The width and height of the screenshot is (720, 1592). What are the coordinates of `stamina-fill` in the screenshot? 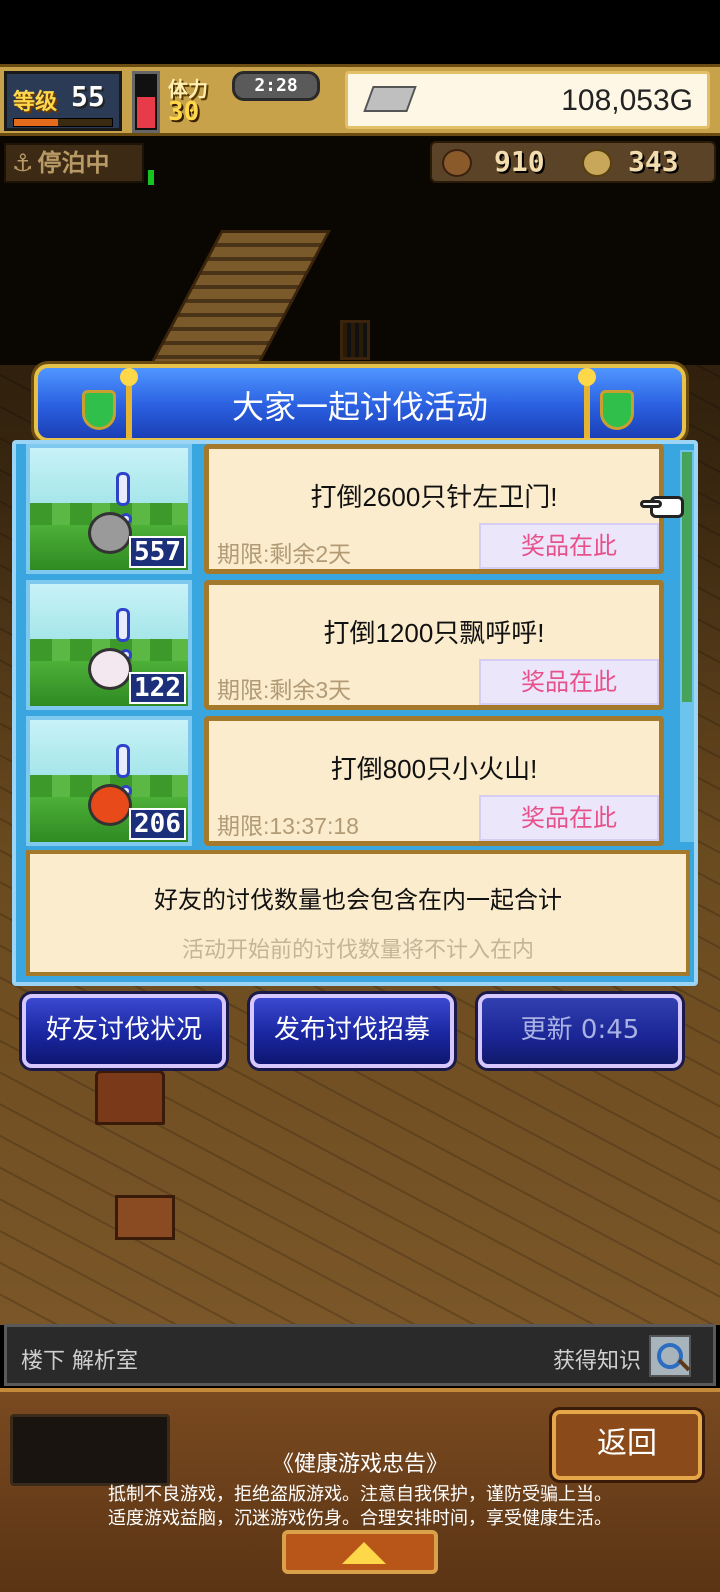 It's located at (146, 112).